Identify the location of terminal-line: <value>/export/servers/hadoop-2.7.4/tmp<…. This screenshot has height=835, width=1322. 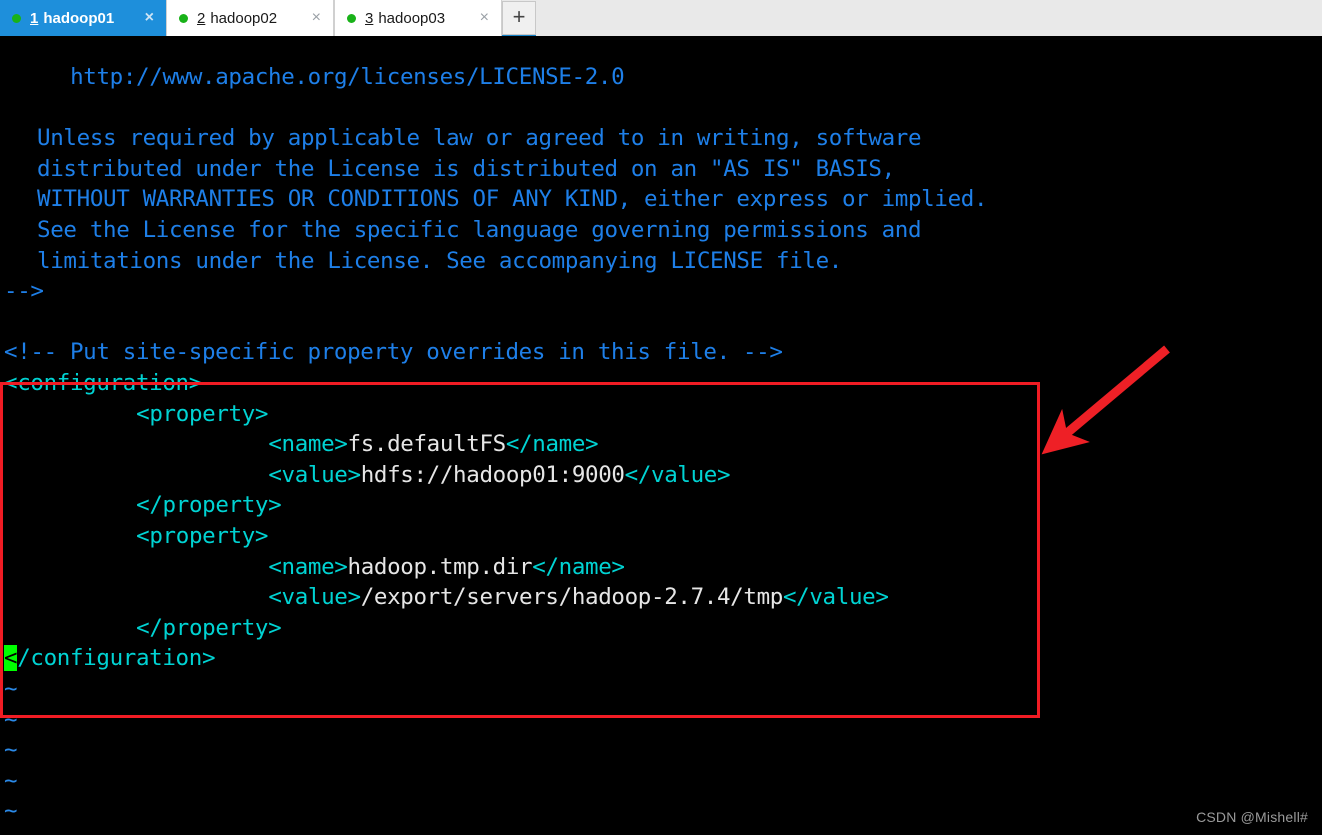
(578, 597).